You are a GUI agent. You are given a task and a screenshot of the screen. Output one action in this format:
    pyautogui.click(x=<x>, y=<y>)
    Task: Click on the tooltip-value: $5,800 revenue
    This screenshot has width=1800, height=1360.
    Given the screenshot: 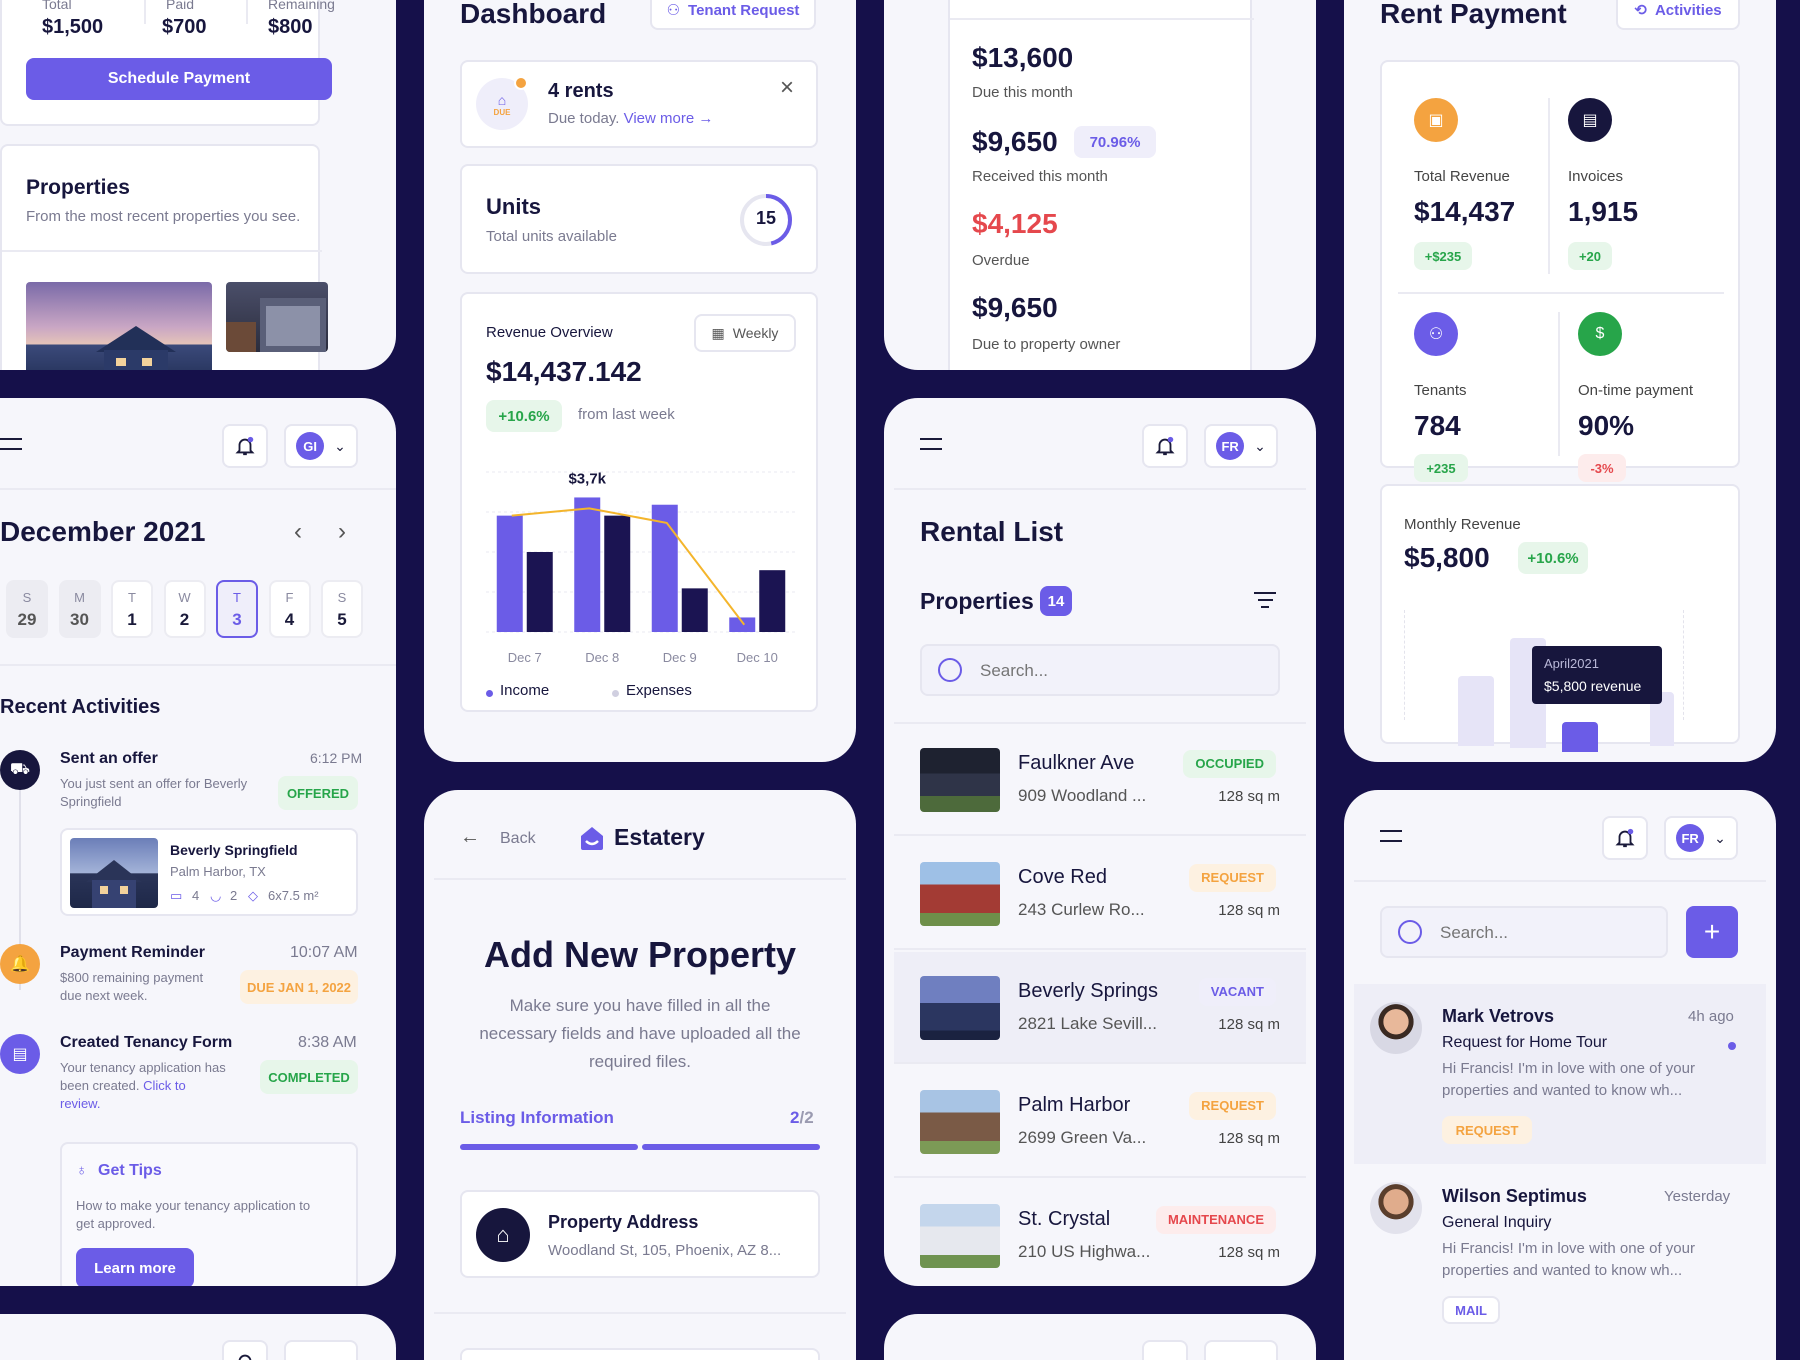 What is the action you would take?
    pyautogui.click(x=1593, y=686)
    